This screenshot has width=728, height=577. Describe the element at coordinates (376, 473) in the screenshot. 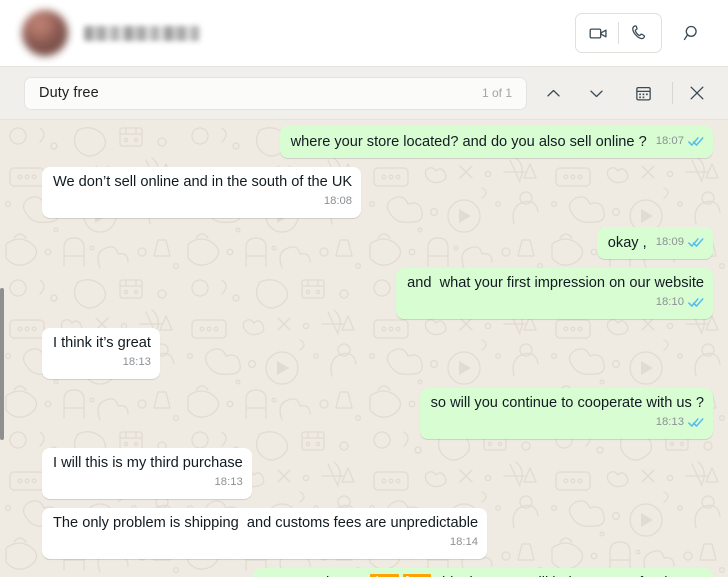

I see `message-row: I will this is my third purchase 18:13` at that location.